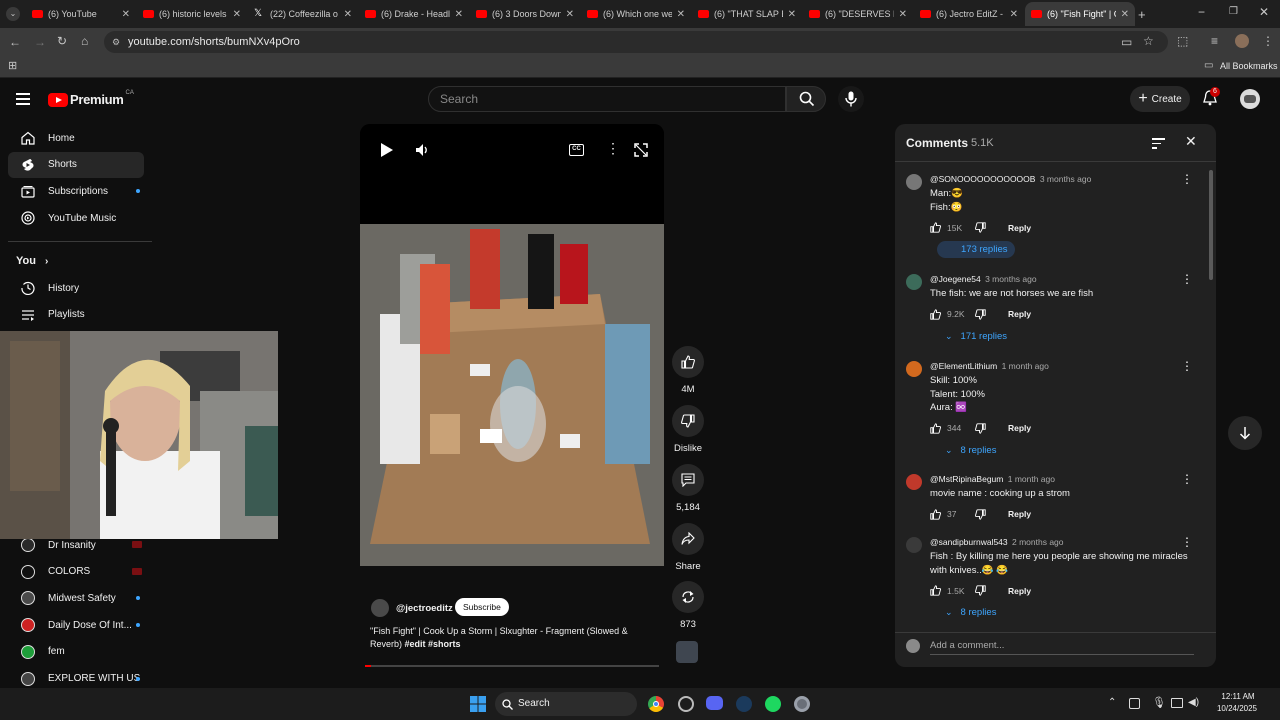  Describe the element at coordinates (62, 41) in the screenshot. I see `reload-icon: ↻` at that location.